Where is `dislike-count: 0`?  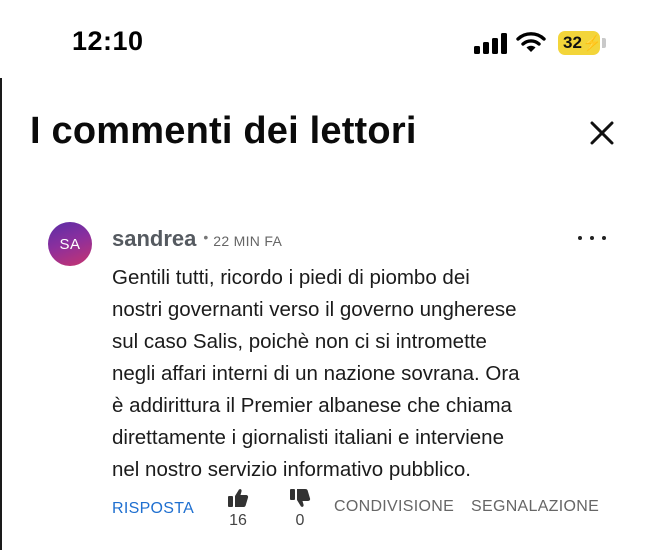
dislike-count: 0 is located at coordinates (300, 520).